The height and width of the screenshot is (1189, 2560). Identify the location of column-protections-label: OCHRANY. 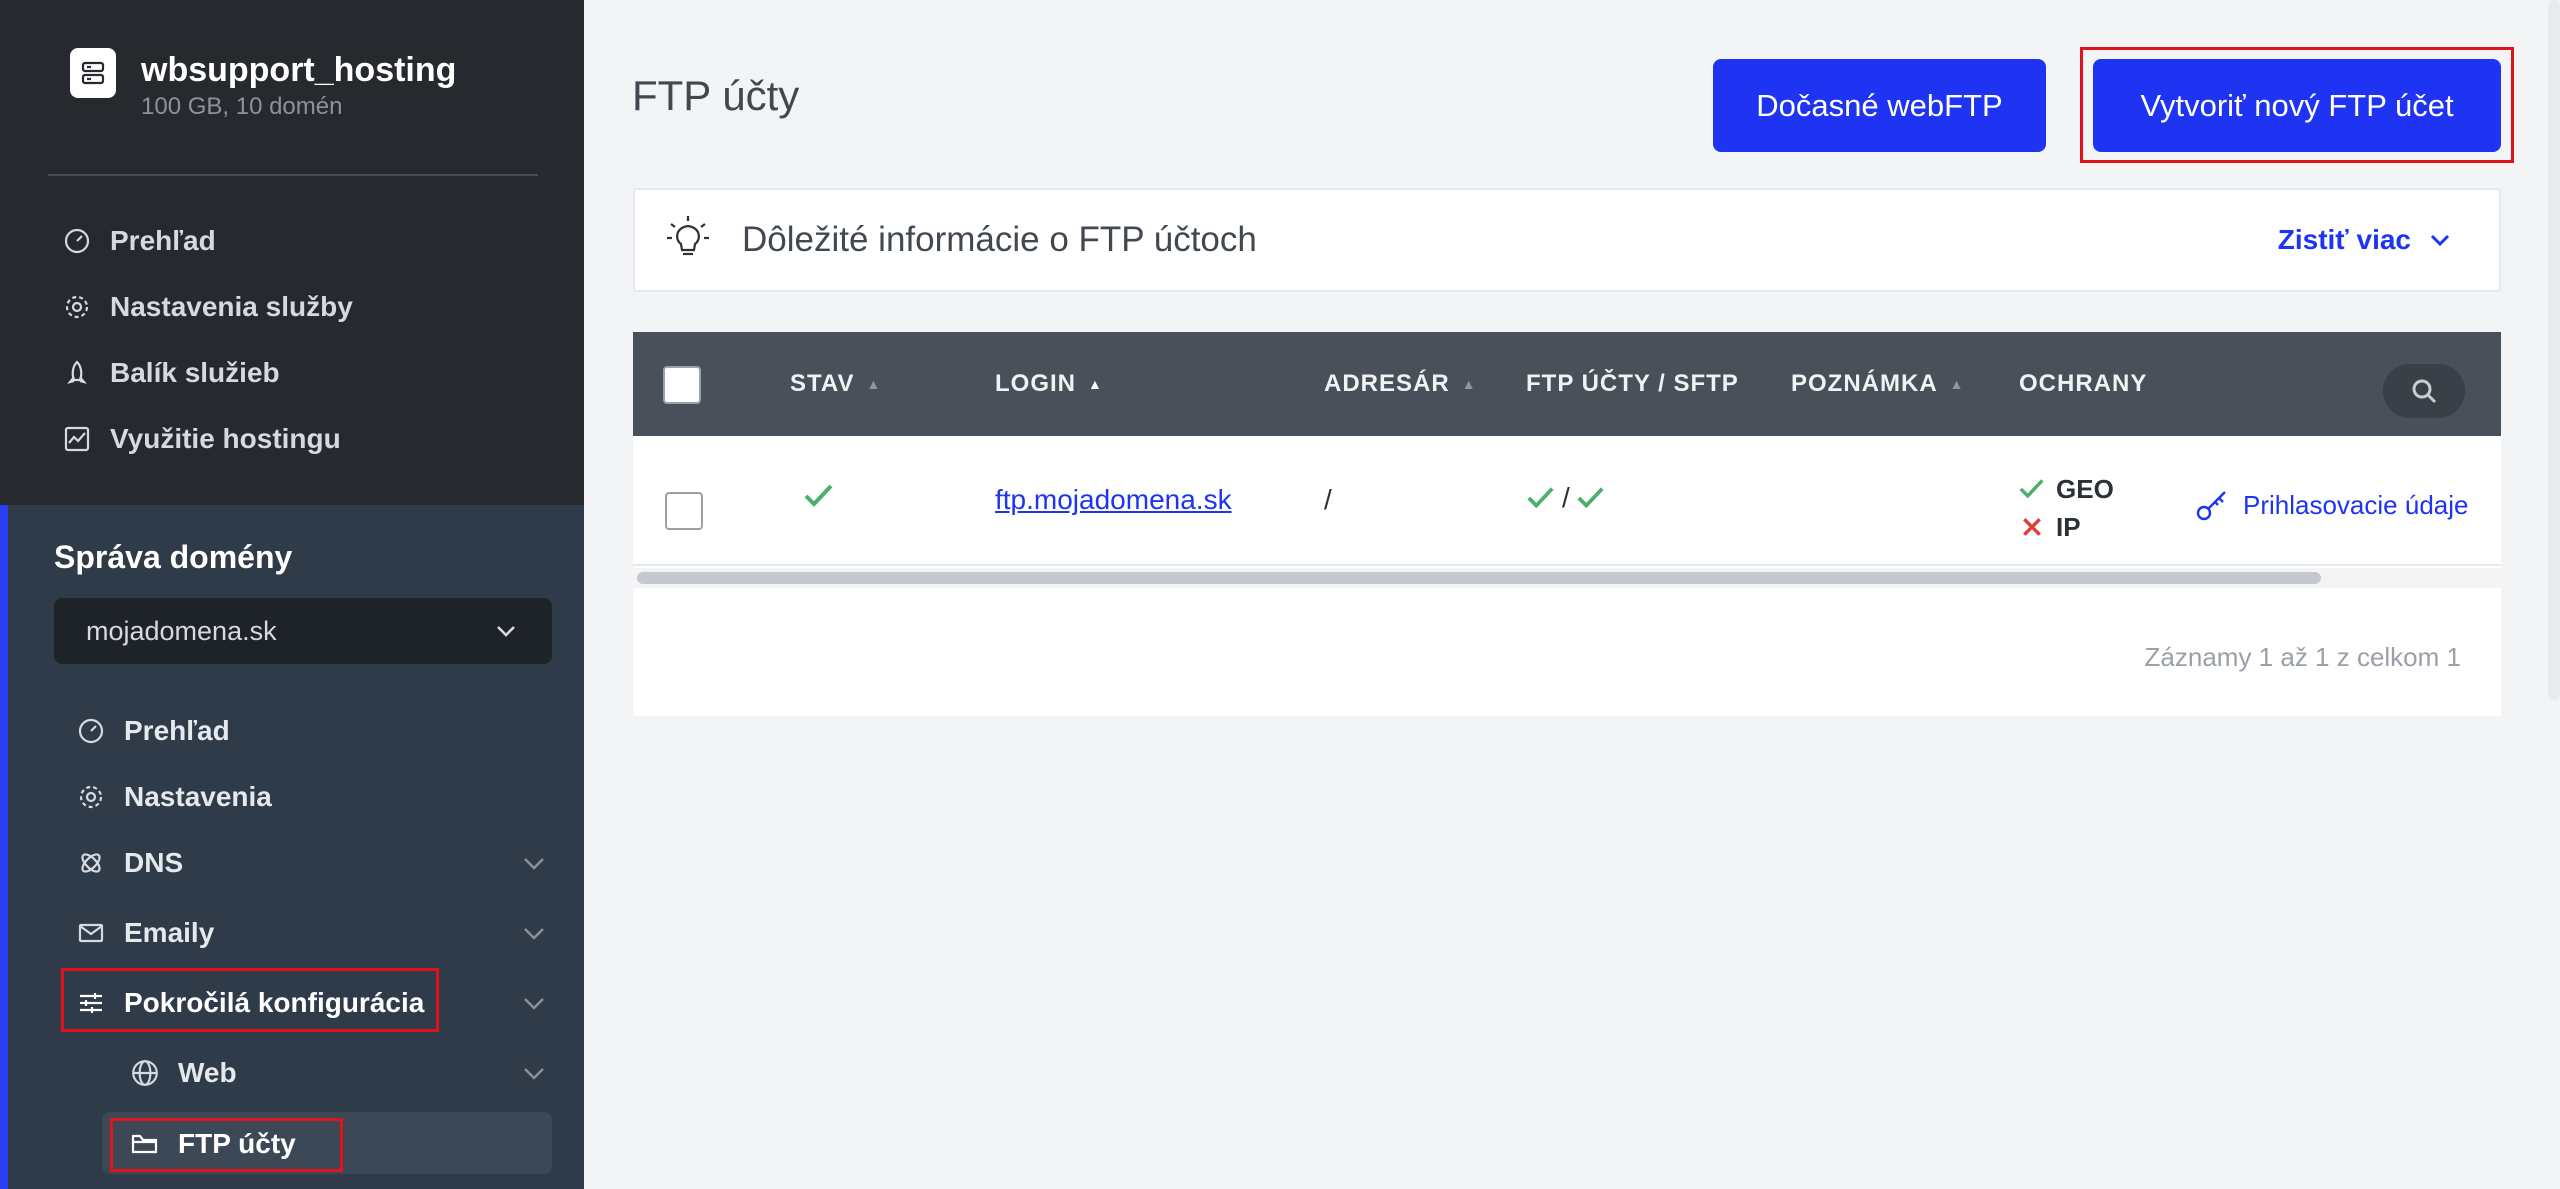
(2083, 383).